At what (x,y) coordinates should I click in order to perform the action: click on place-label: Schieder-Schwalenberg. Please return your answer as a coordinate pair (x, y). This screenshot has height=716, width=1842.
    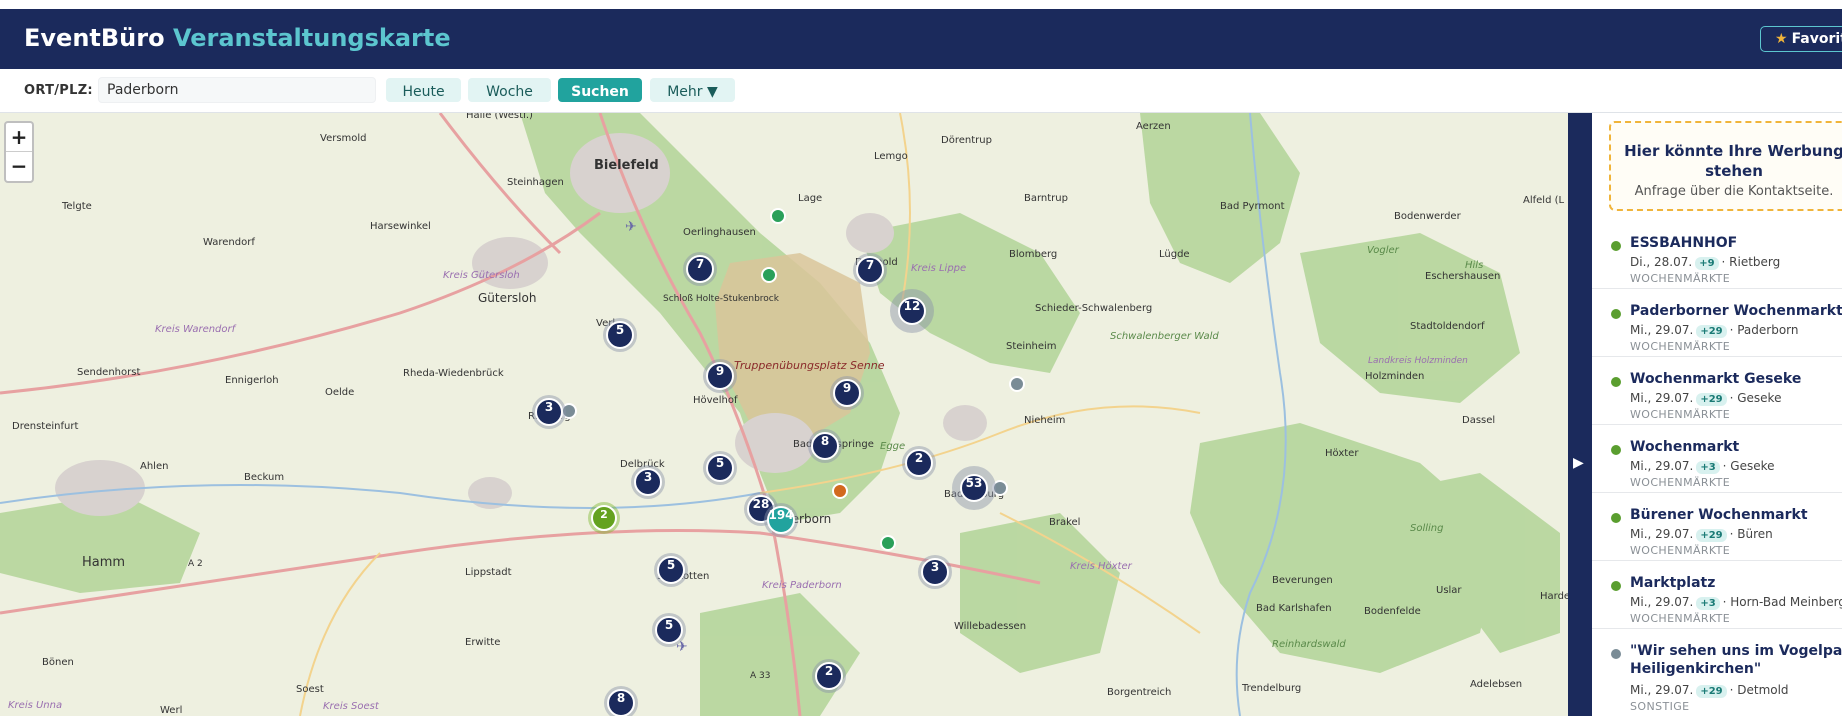
    Looking at the image, I should click on (1093, 308).